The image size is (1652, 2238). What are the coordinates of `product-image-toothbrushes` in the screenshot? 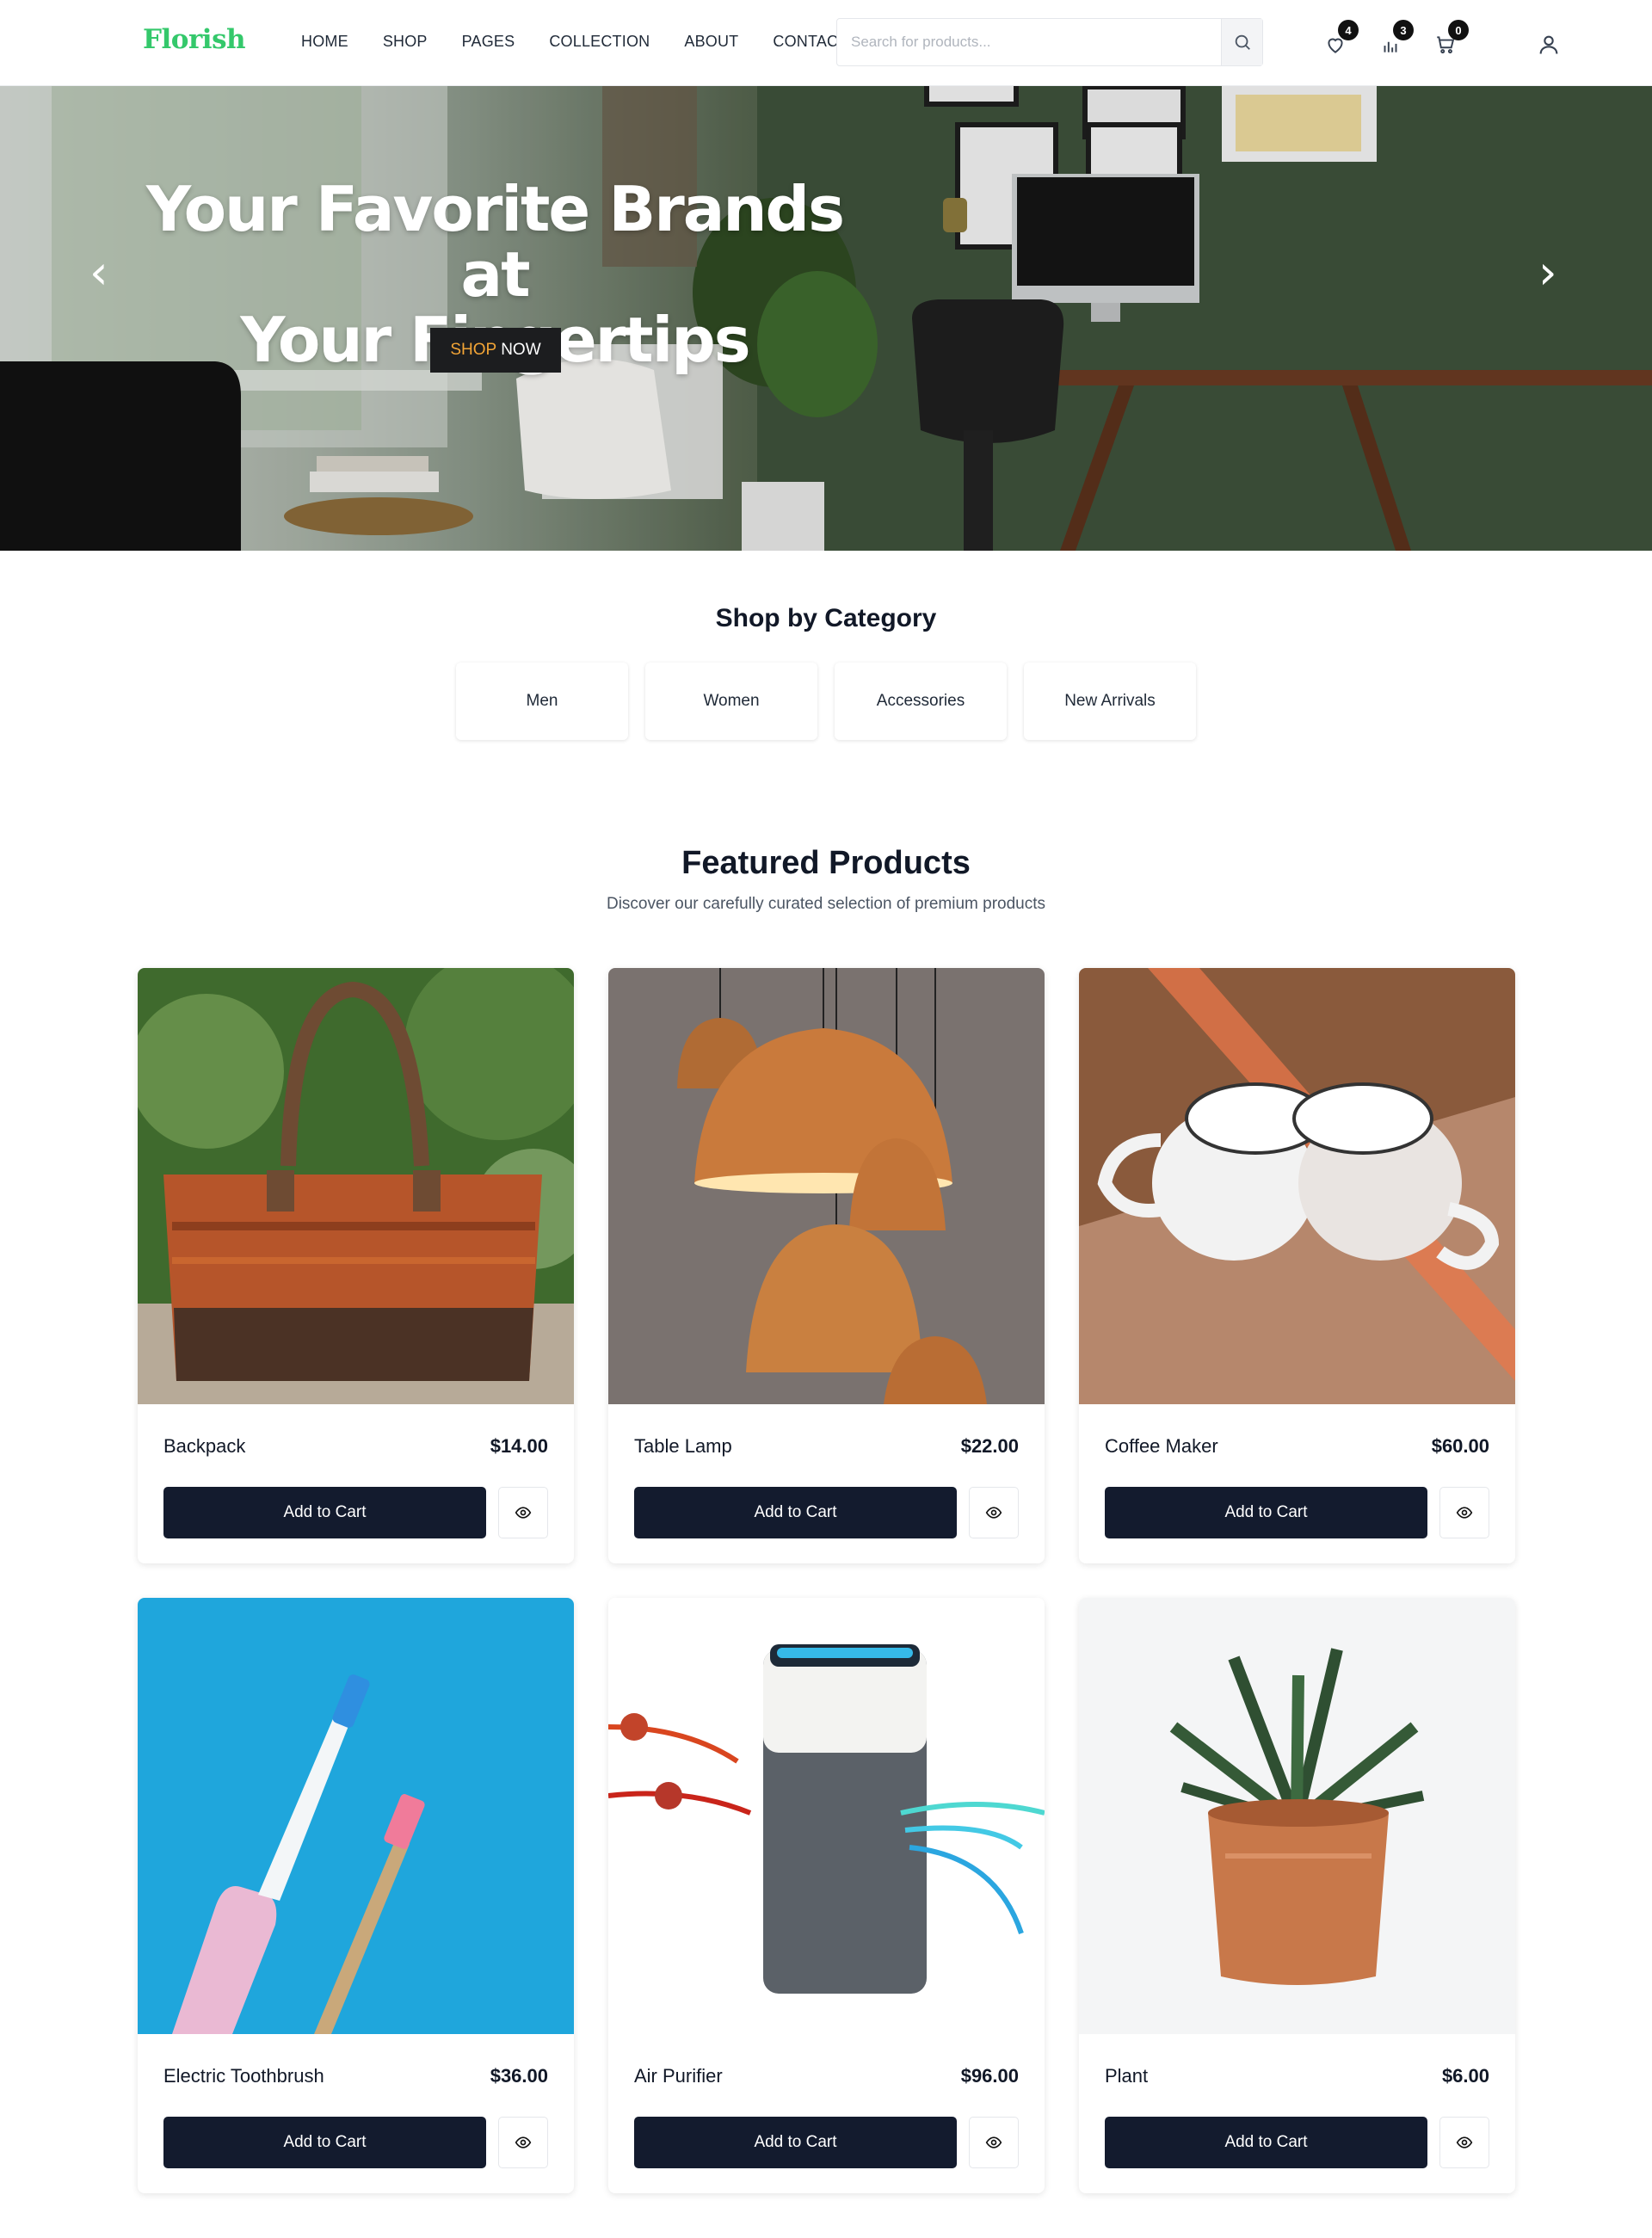 It's located at (356, 1816).